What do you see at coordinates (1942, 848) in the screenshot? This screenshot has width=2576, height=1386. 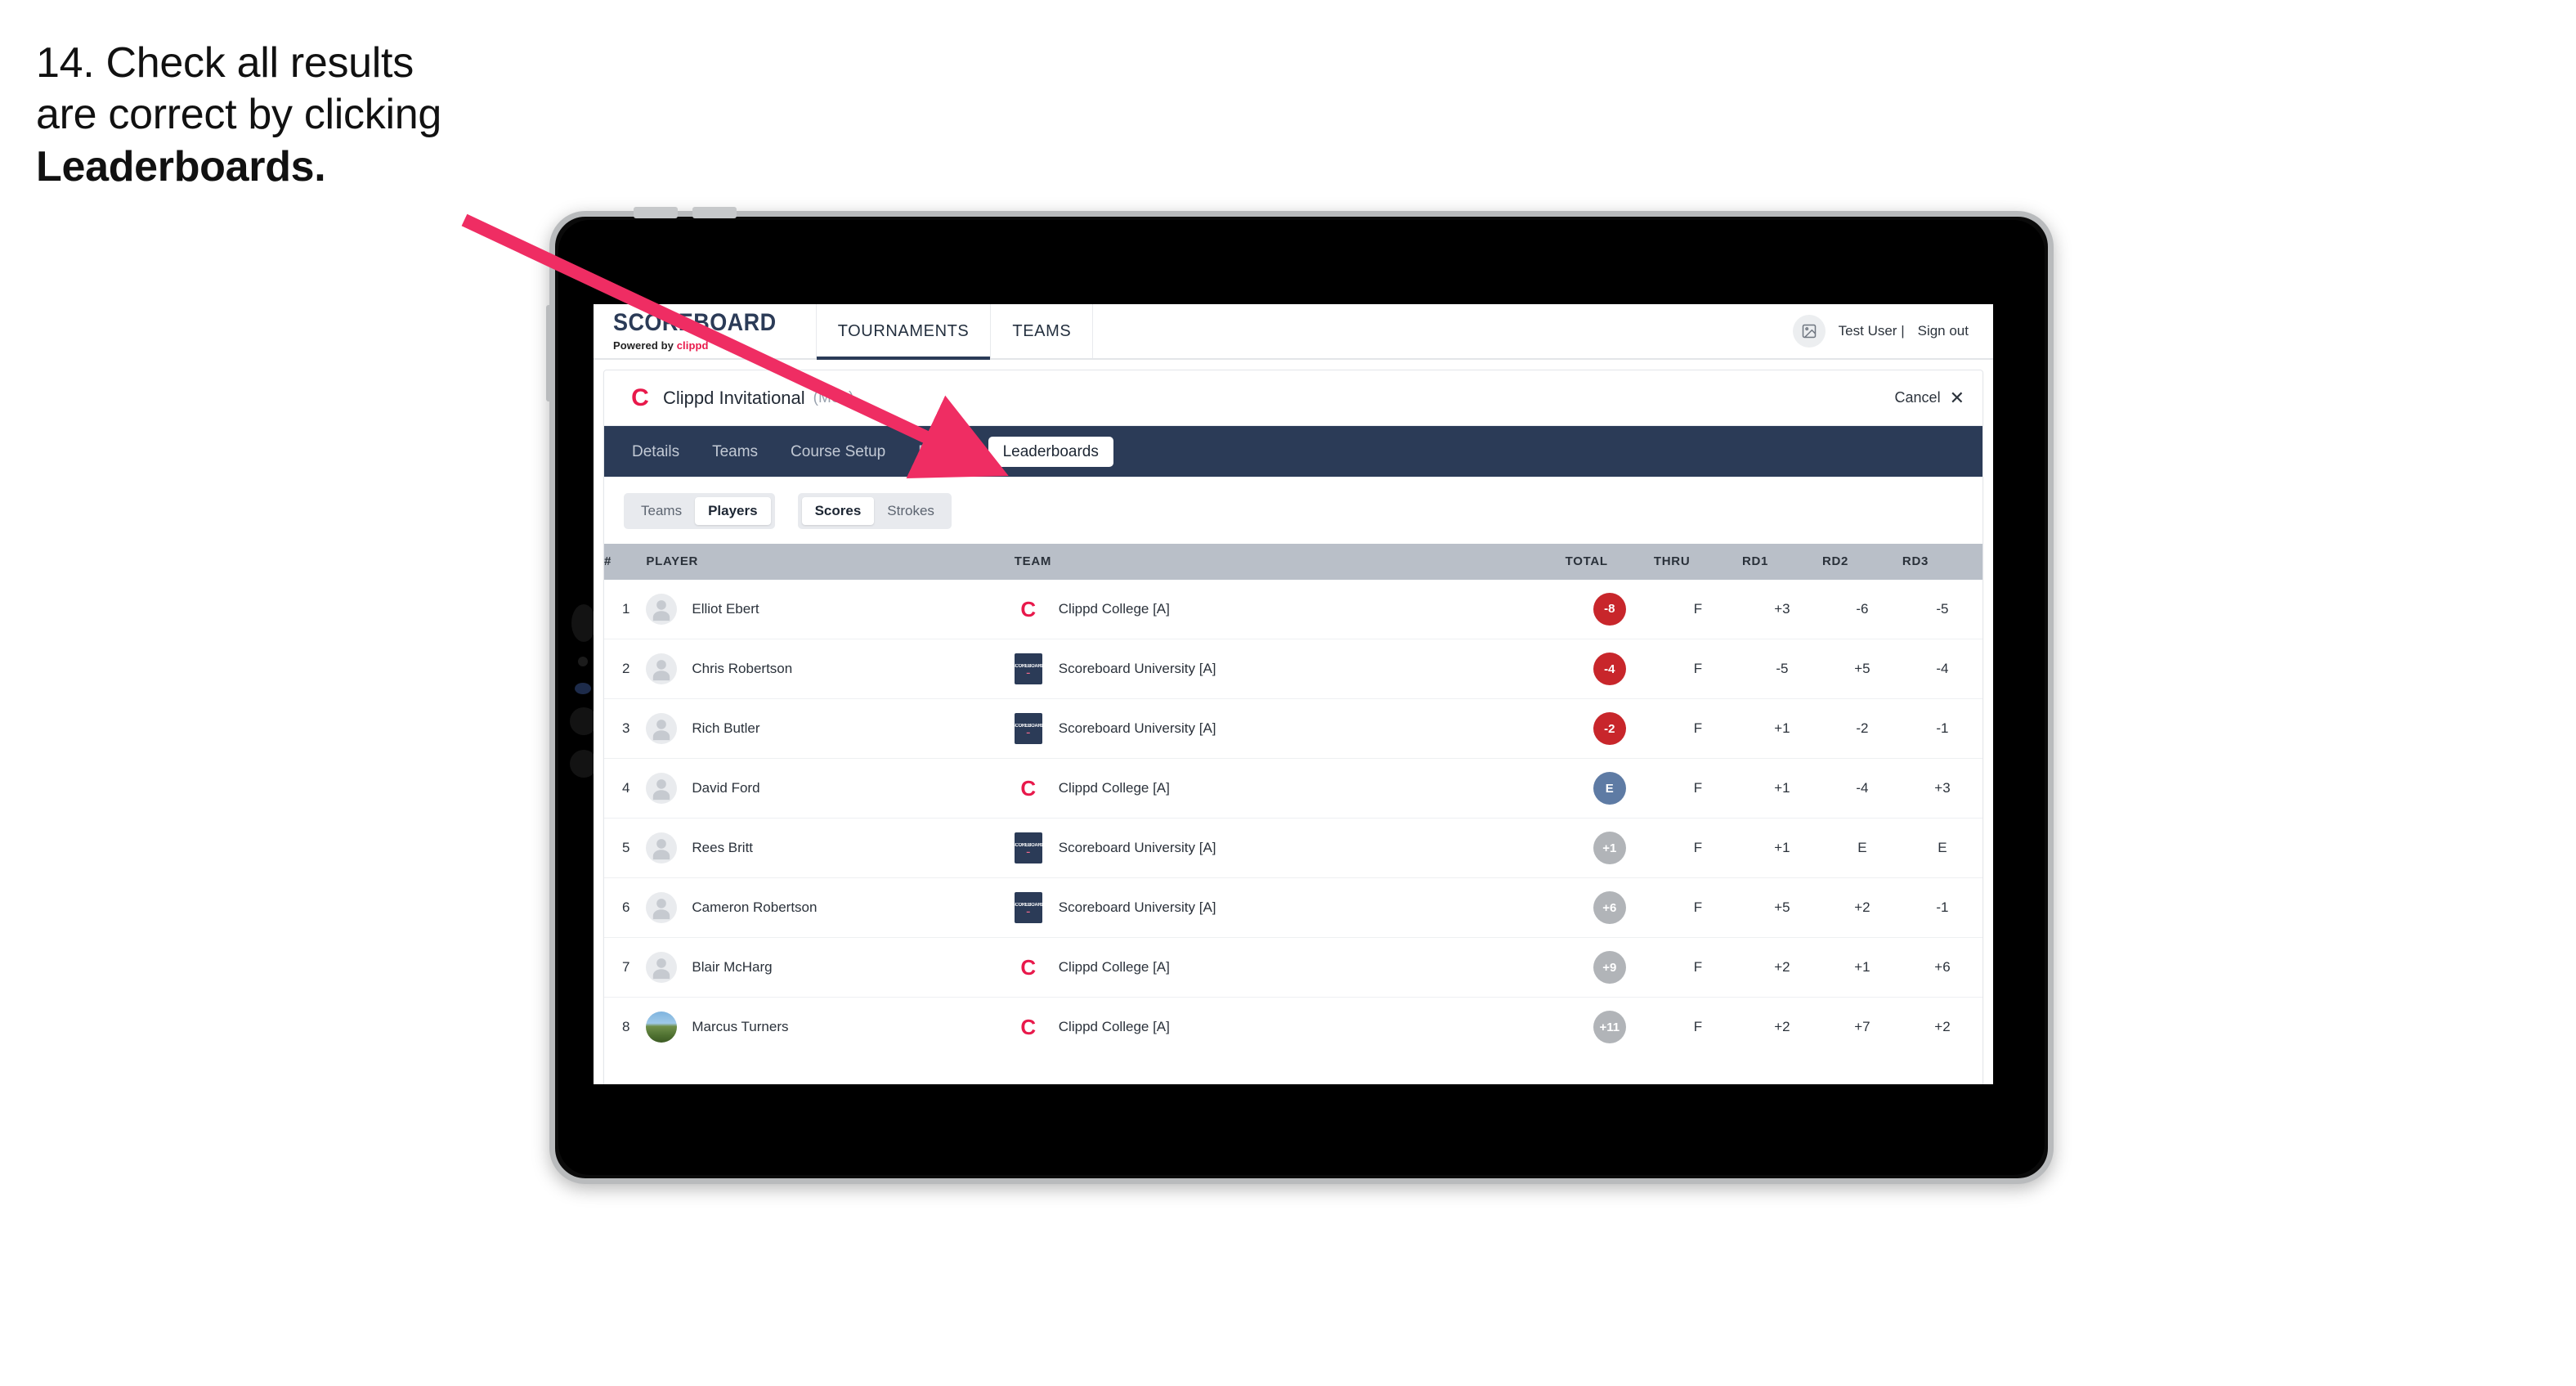 I see `cell-rd3: E` at bounding box center [1942, 848].